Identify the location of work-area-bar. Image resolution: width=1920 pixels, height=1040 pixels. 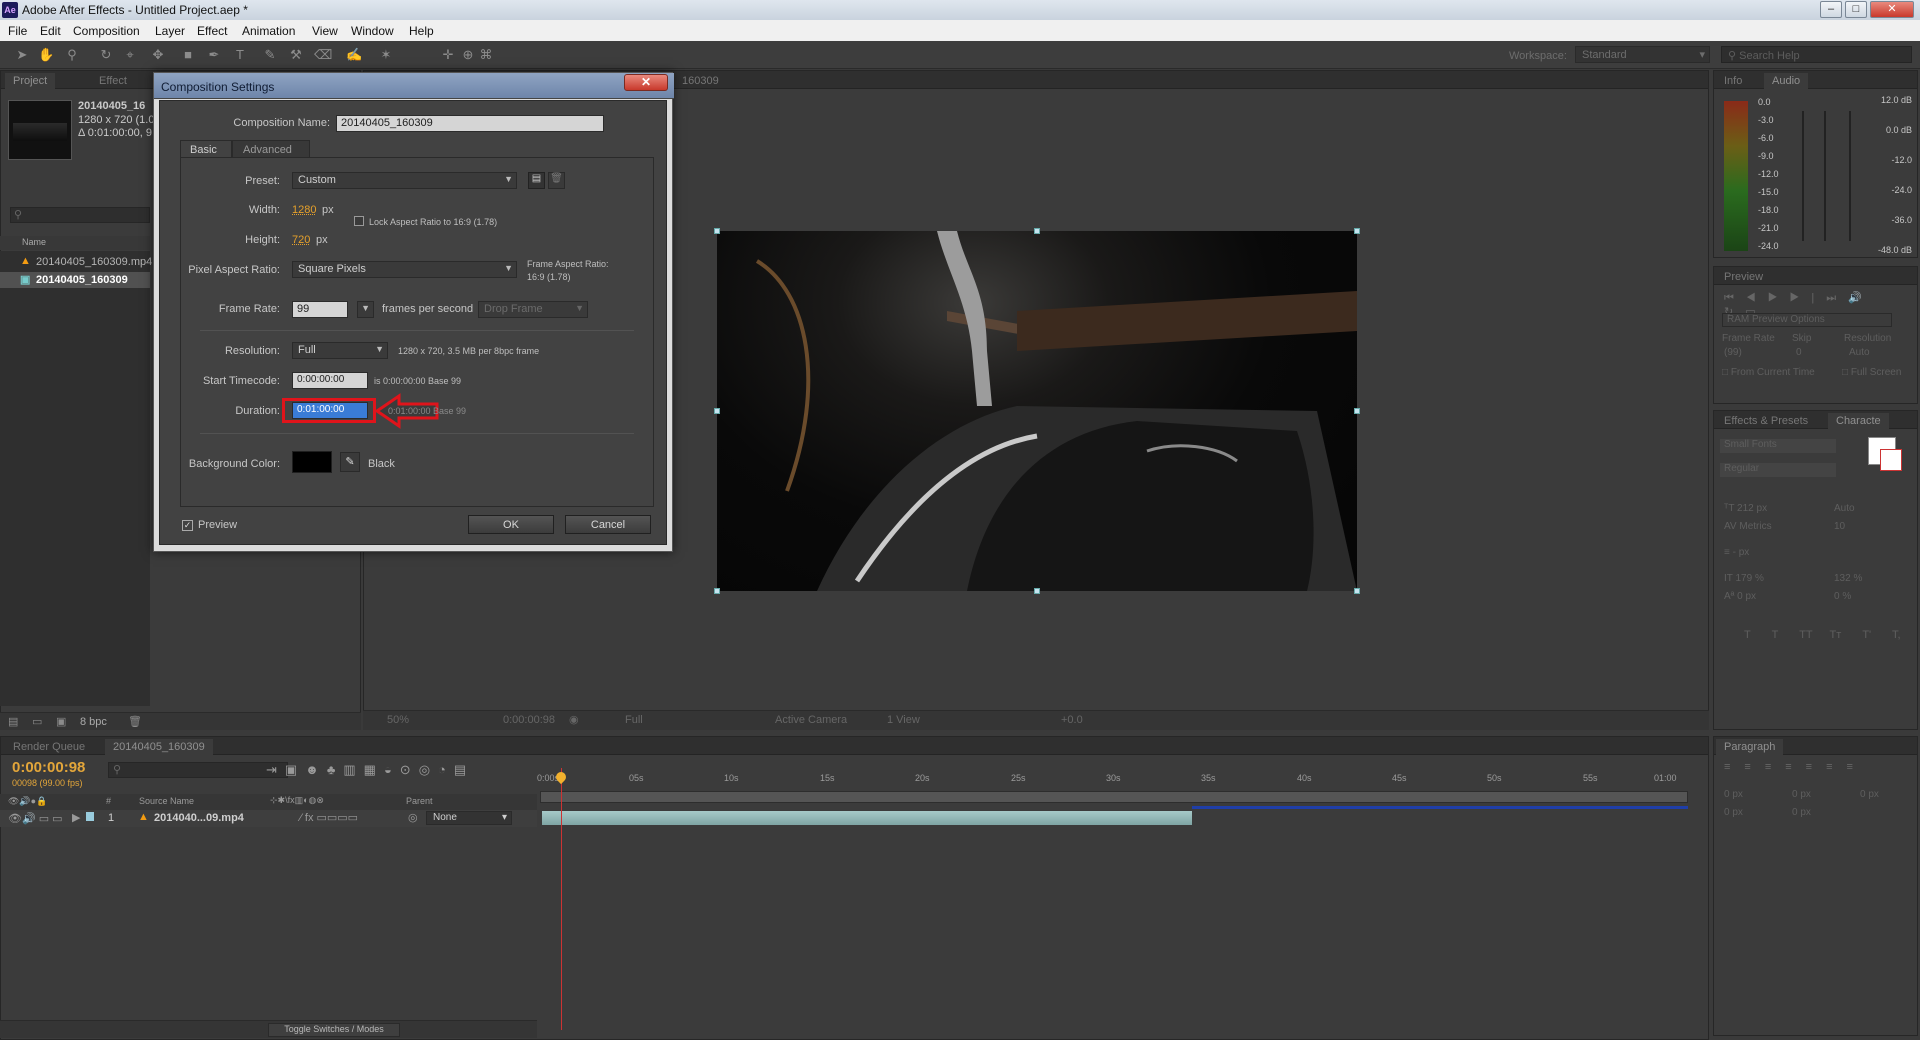
(1114, 797).